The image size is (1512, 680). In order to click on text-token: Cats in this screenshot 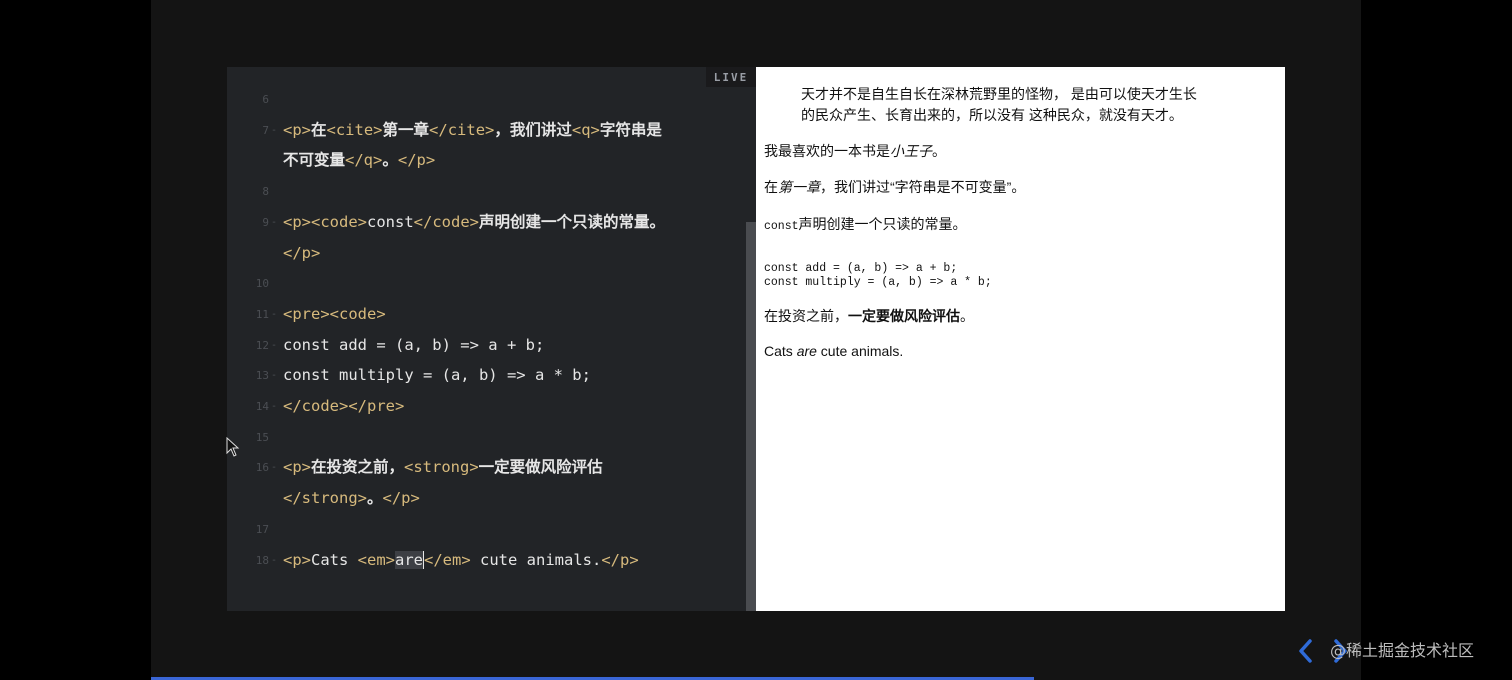, I will do `click(334, 559)`.